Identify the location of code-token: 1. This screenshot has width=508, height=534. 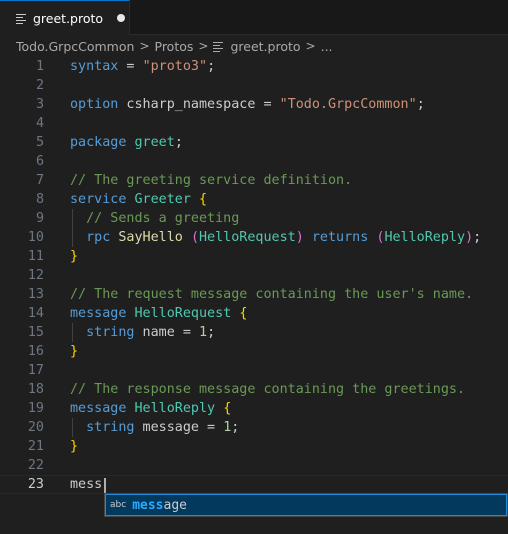
(203, 332).